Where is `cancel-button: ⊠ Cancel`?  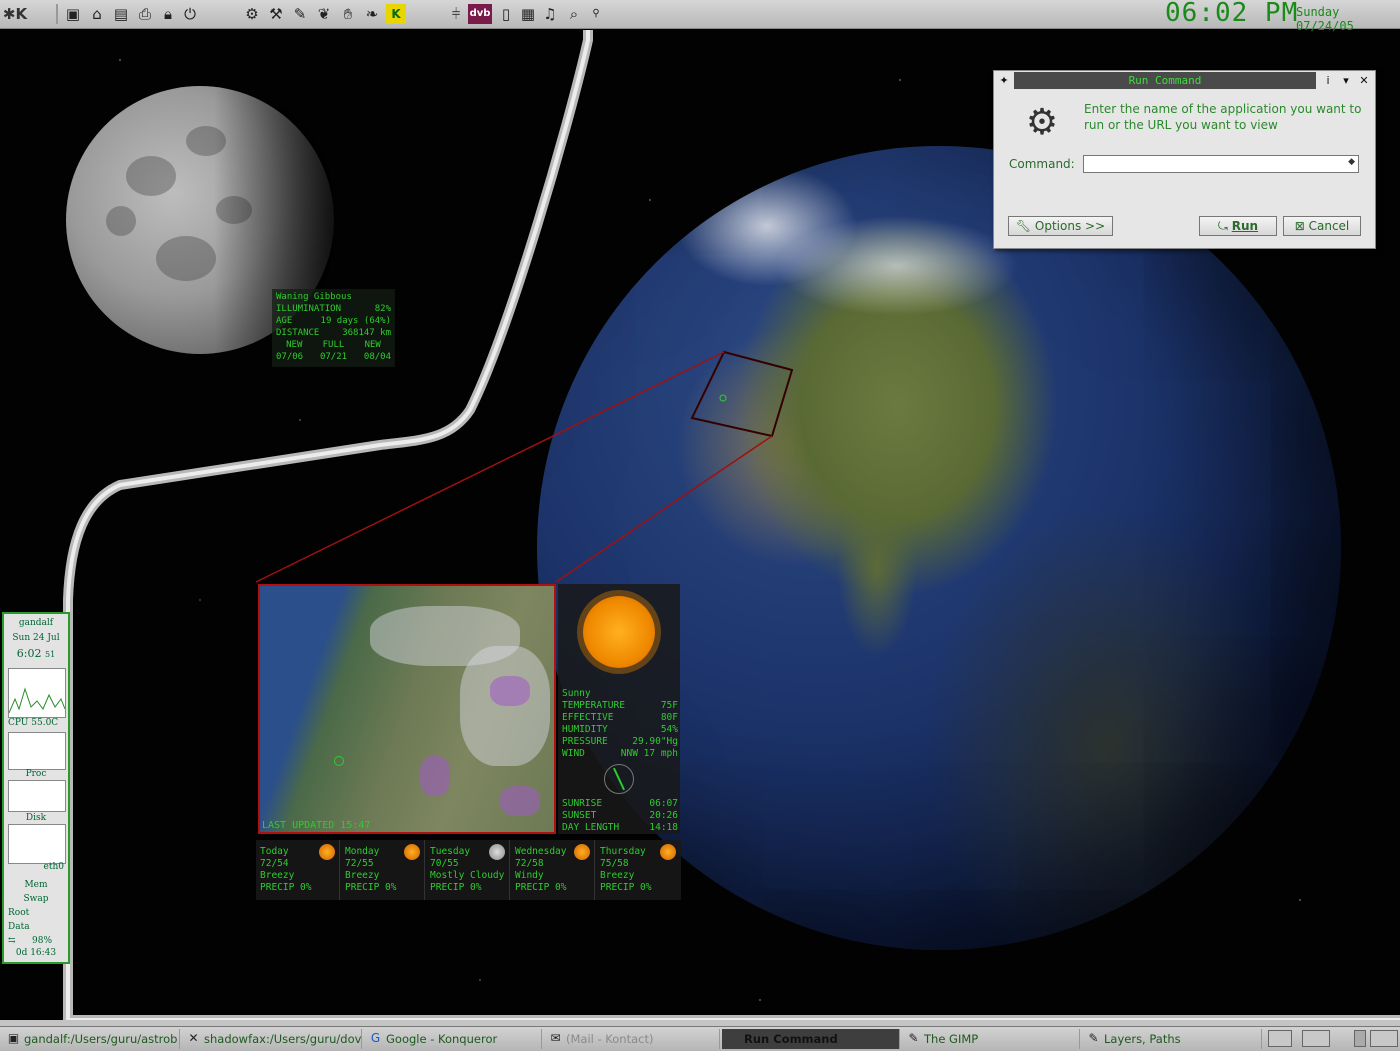
cancel-button: ⊠ Cancel is located at coordinates (1322, 226).